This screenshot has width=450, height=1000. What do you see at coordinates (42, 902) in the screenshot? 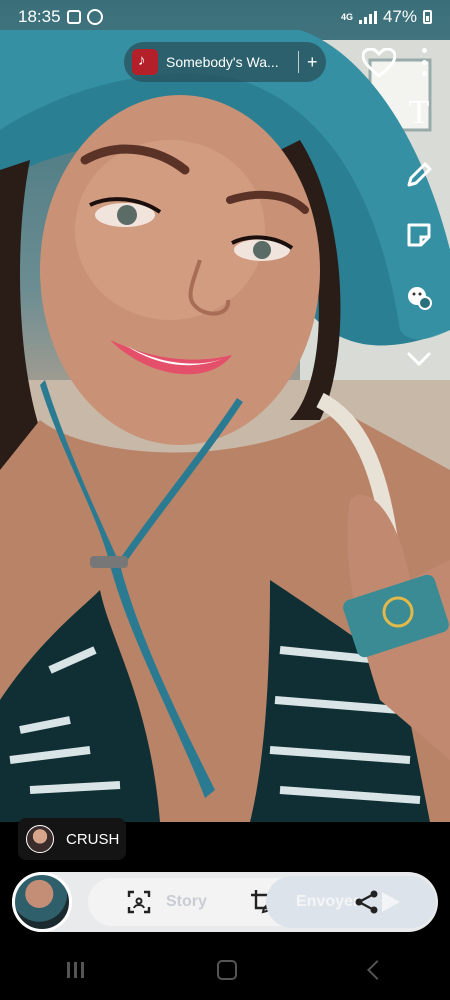
I see `snap-thumbnail` at bounding box center [42, 902].